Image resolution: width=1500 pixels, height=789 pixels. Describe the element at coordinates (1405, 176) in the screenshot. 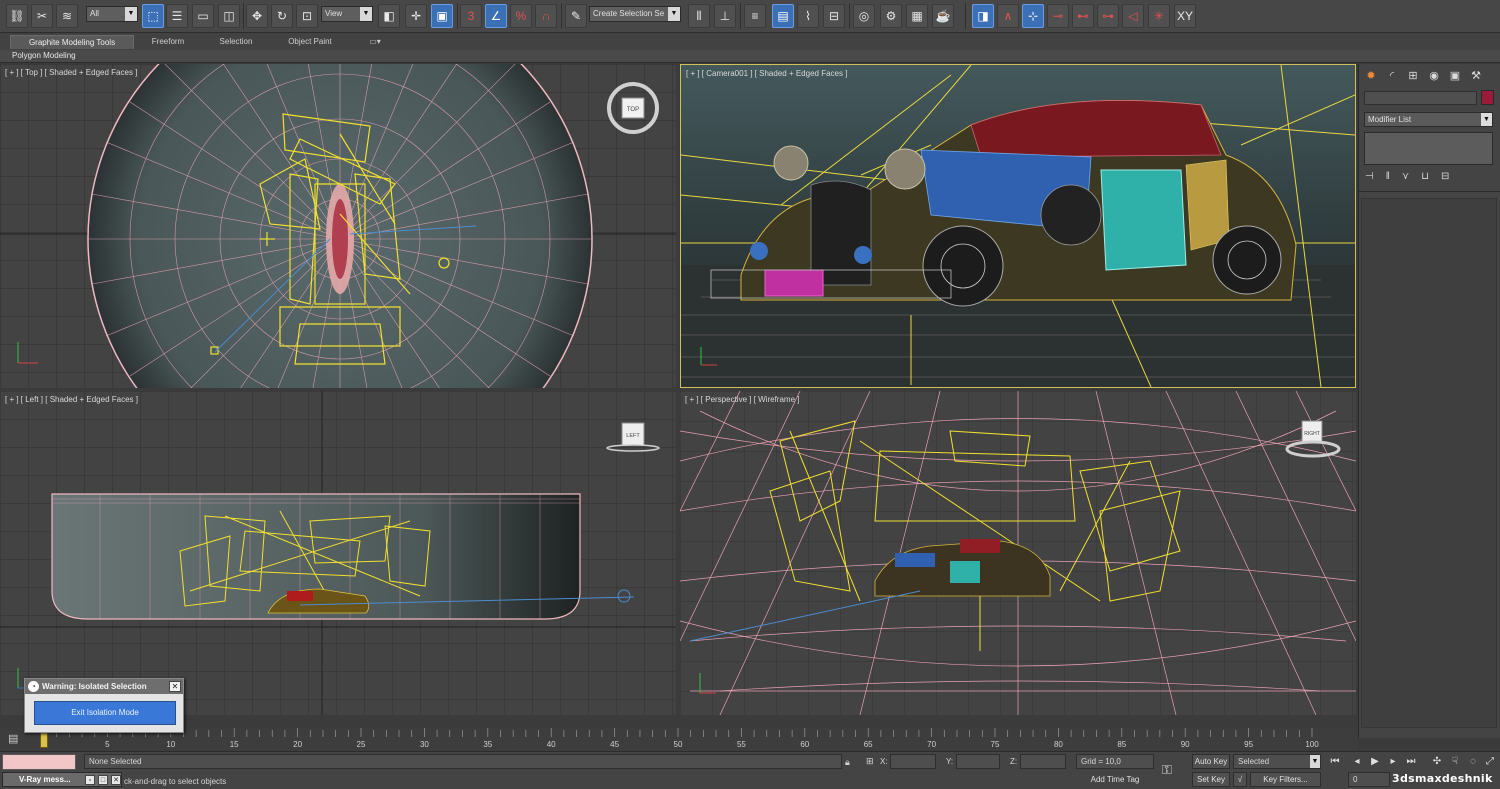

I see `make-unique-icon: ⋎` at that location.